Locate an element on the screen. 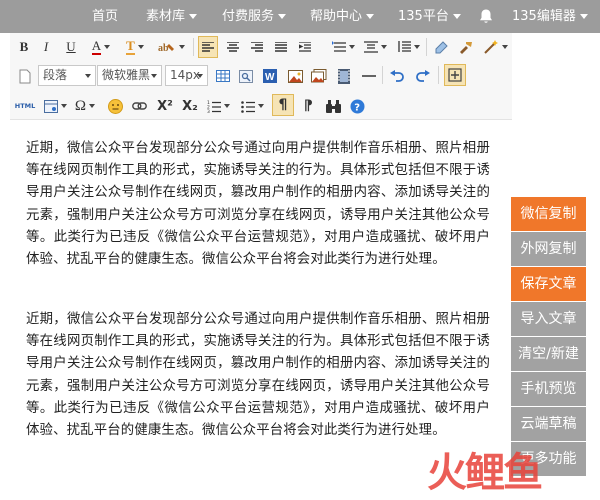  emoticon-button is located at coordinates (115, 106).